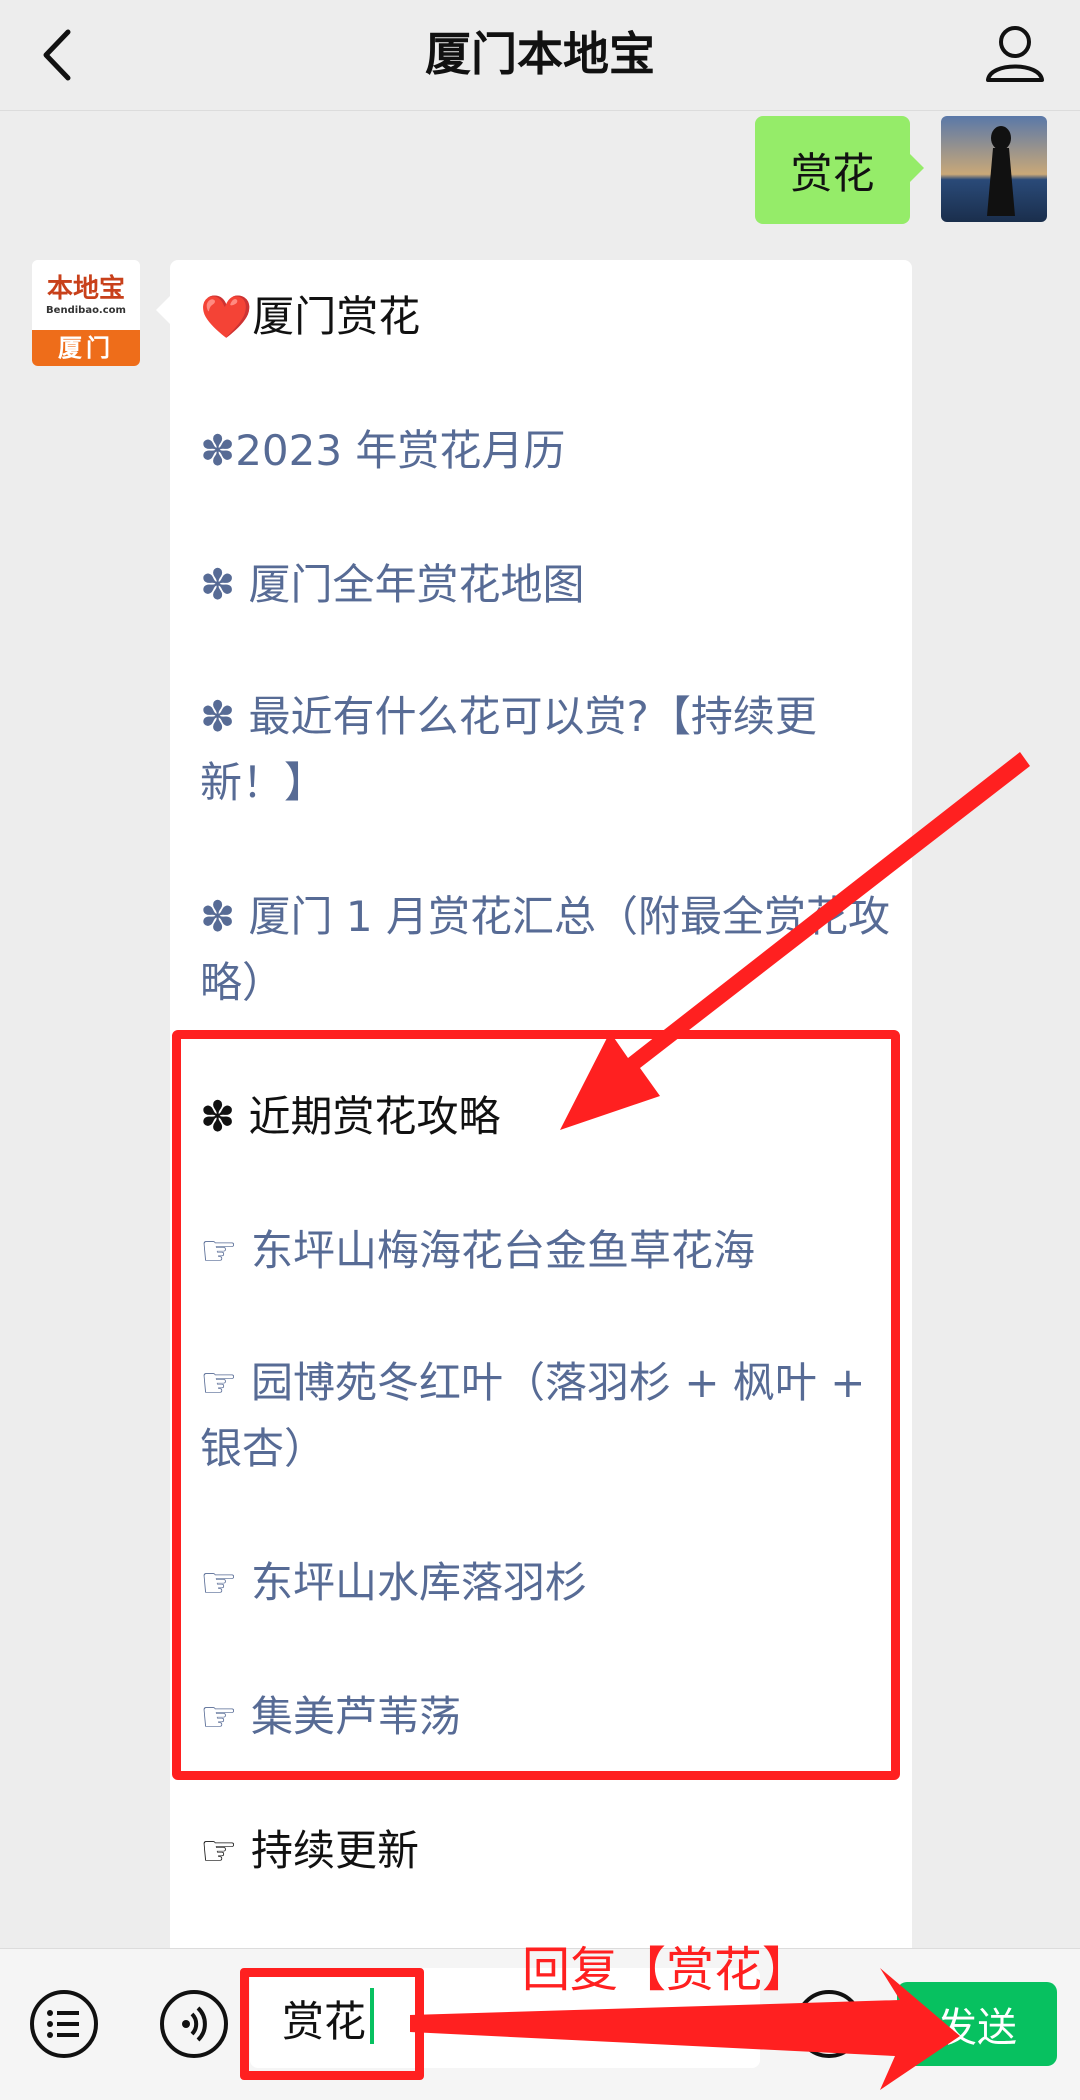 The image size is (1080, 2100). What do you see at coordinates (86, 310) in the screenshot?
I see `avatar-brand-url: Bendibao.com` at bounding box center [86, 310].